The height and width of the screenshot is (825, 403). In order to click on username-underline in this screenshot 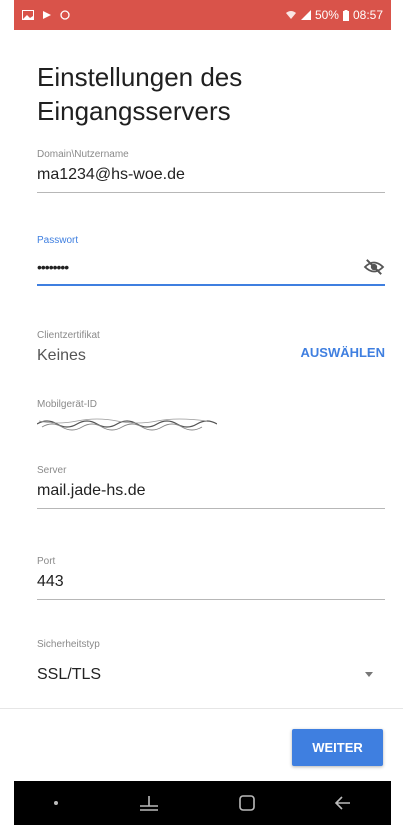, I will do `click(211, 192)`.